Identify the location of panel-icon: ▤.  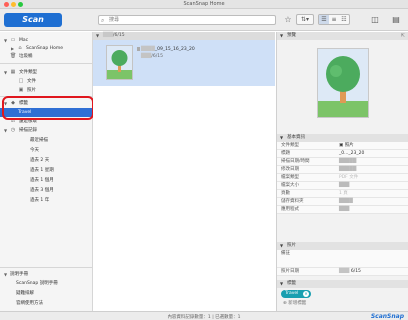
(396, 19).